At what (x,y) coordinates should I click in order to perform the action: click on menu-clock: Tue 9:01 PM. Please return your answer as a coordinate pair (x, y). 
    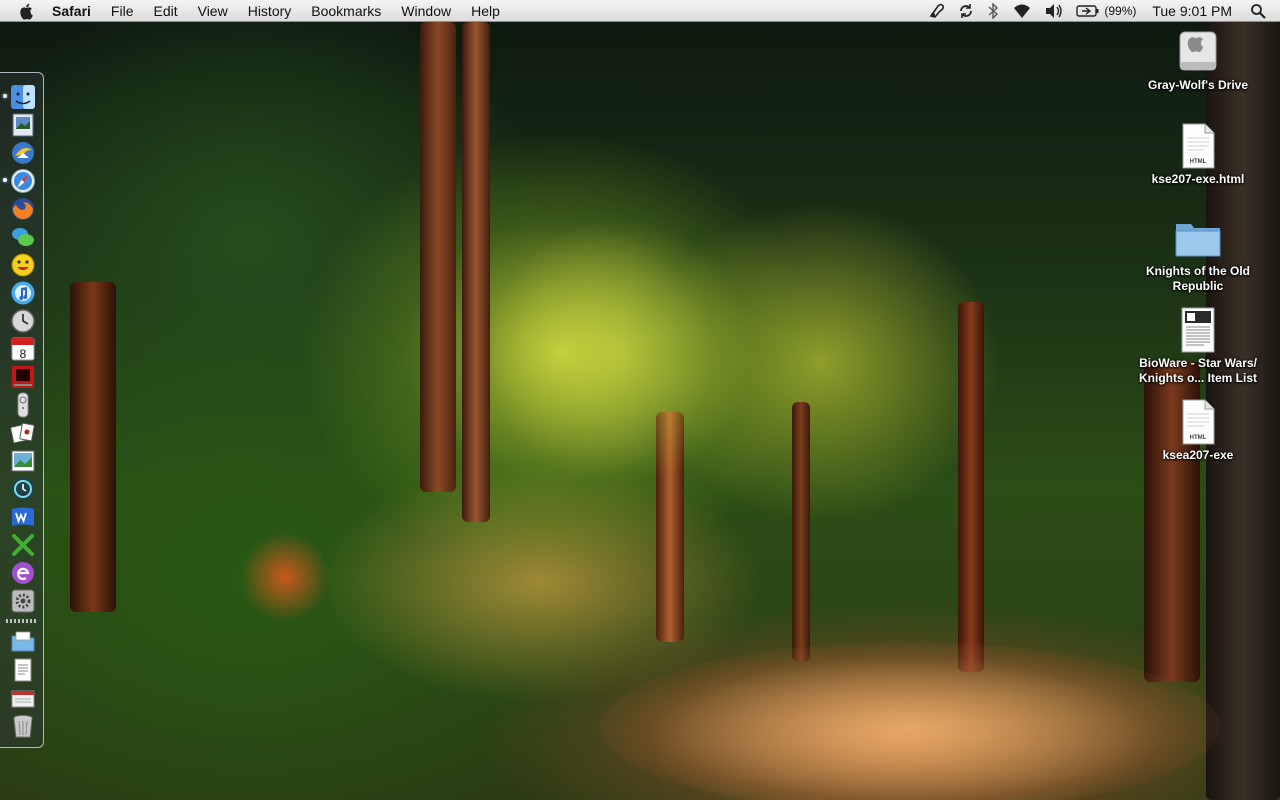
    Looking at the image, I should click on (1192, 11).